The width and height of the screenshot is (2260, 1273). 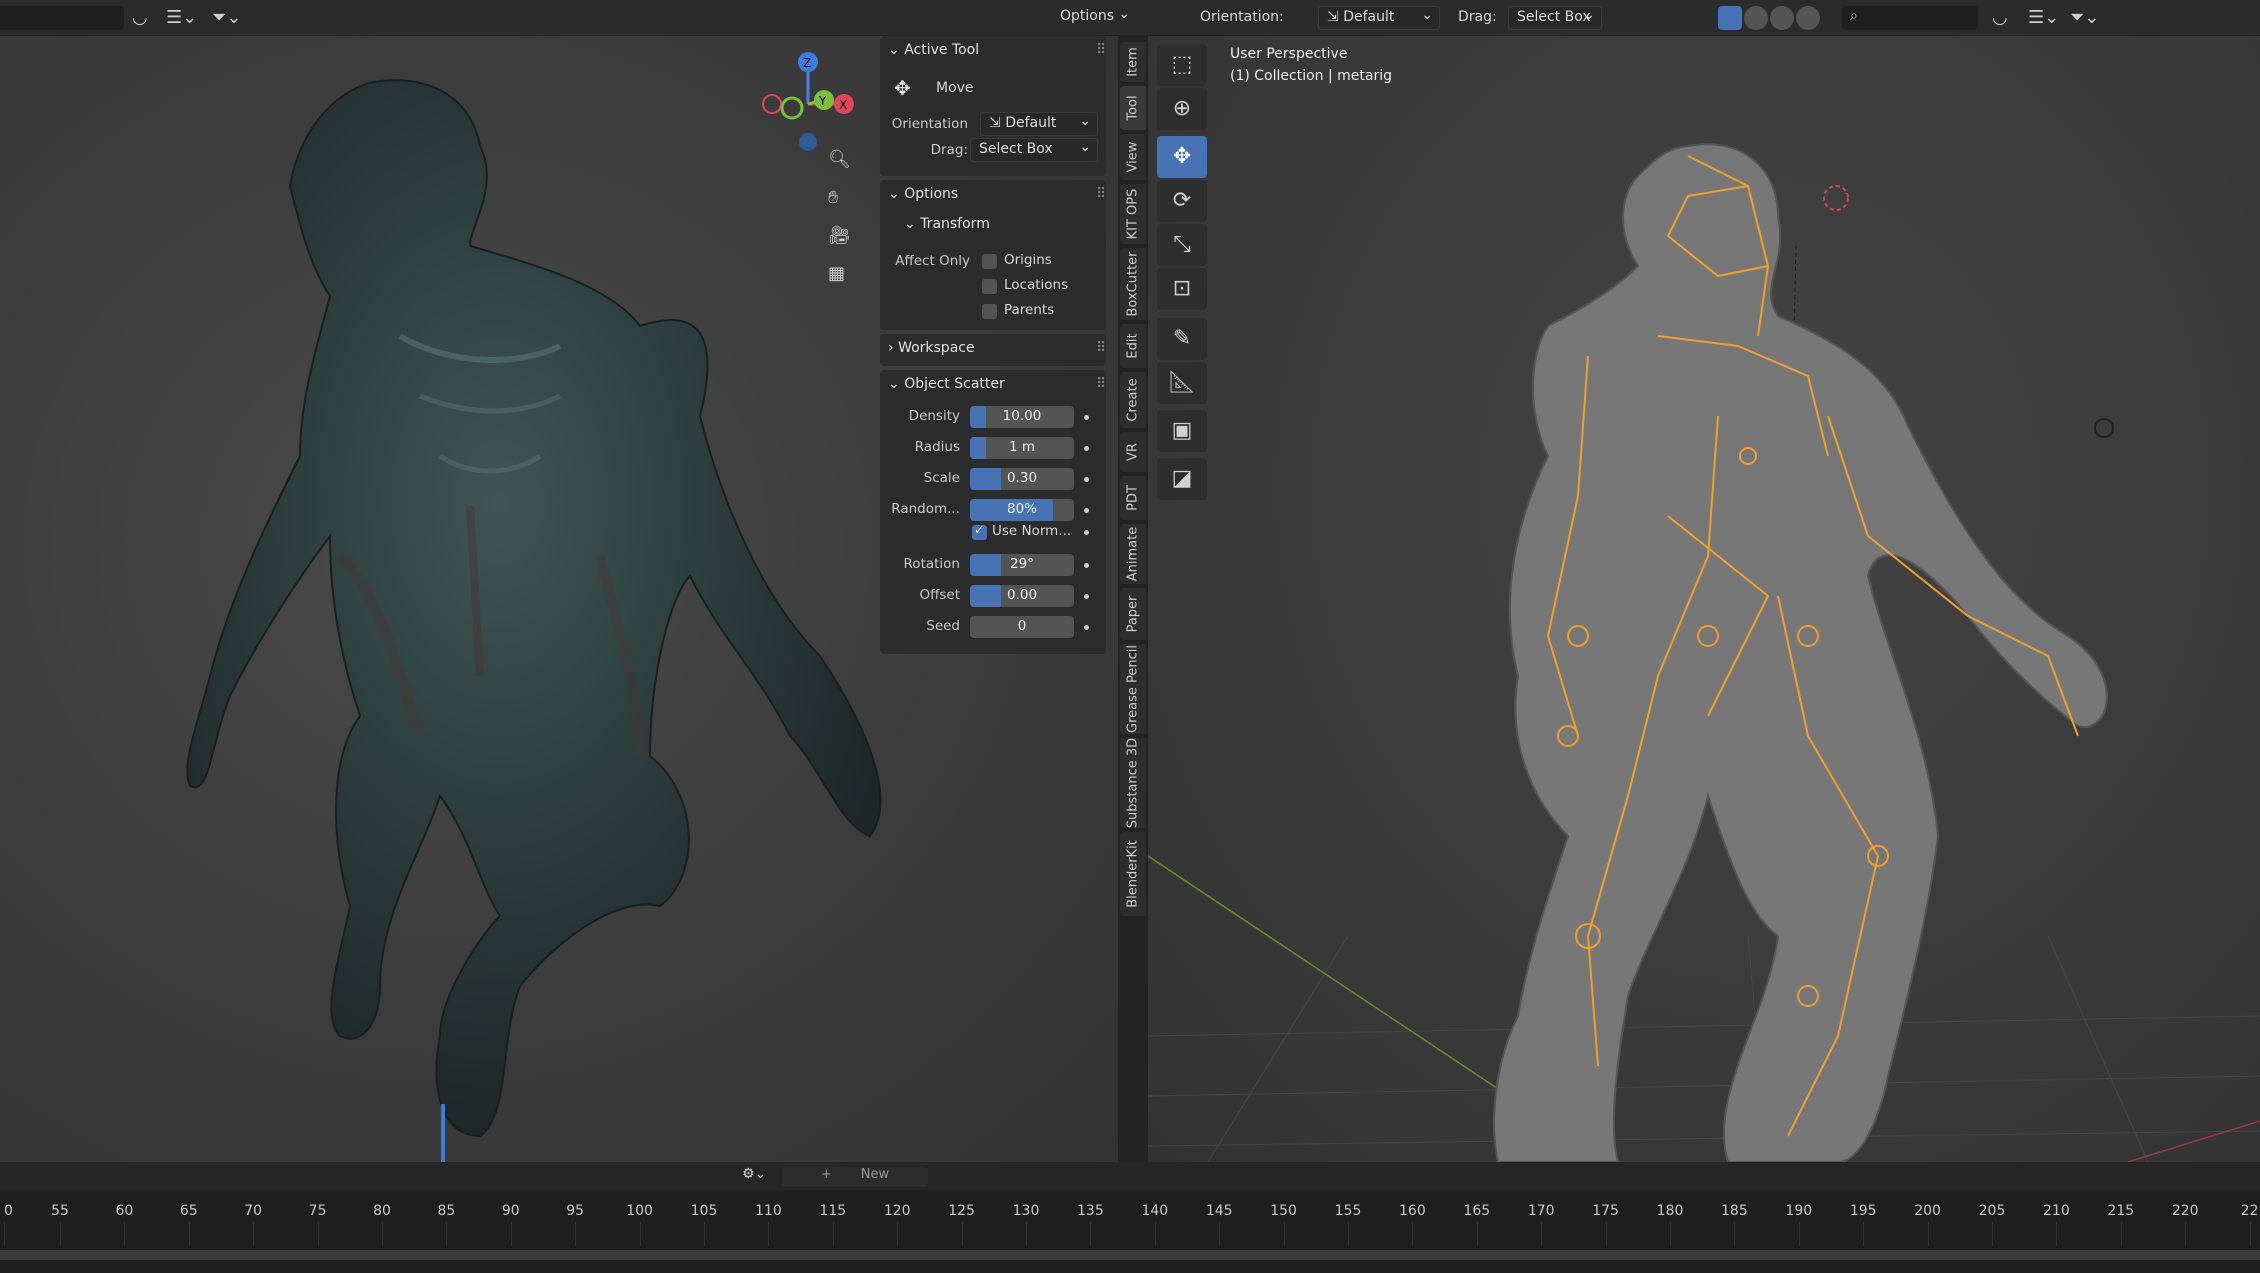 What do you see at coordinates (933, 50) in the screenshot?
I see `active-tool-title: ⌄ Active Tool` at bounding box center [933, 50].